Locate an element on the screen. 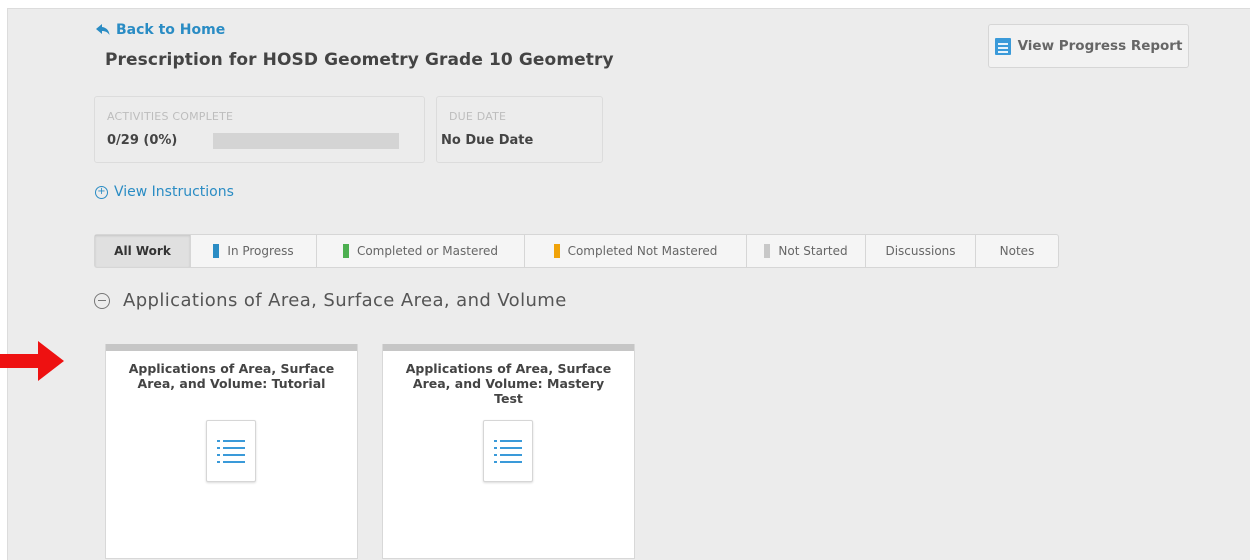  view-instructions-link: + View Instructions is located at coordinates (164, 192).